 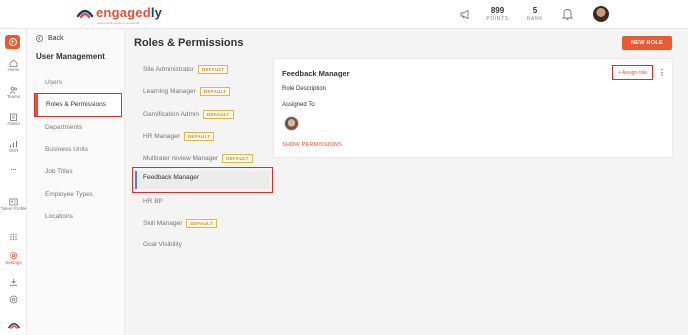 I want to click on rail-label-teams: Teams, so click(x=13, y=96).